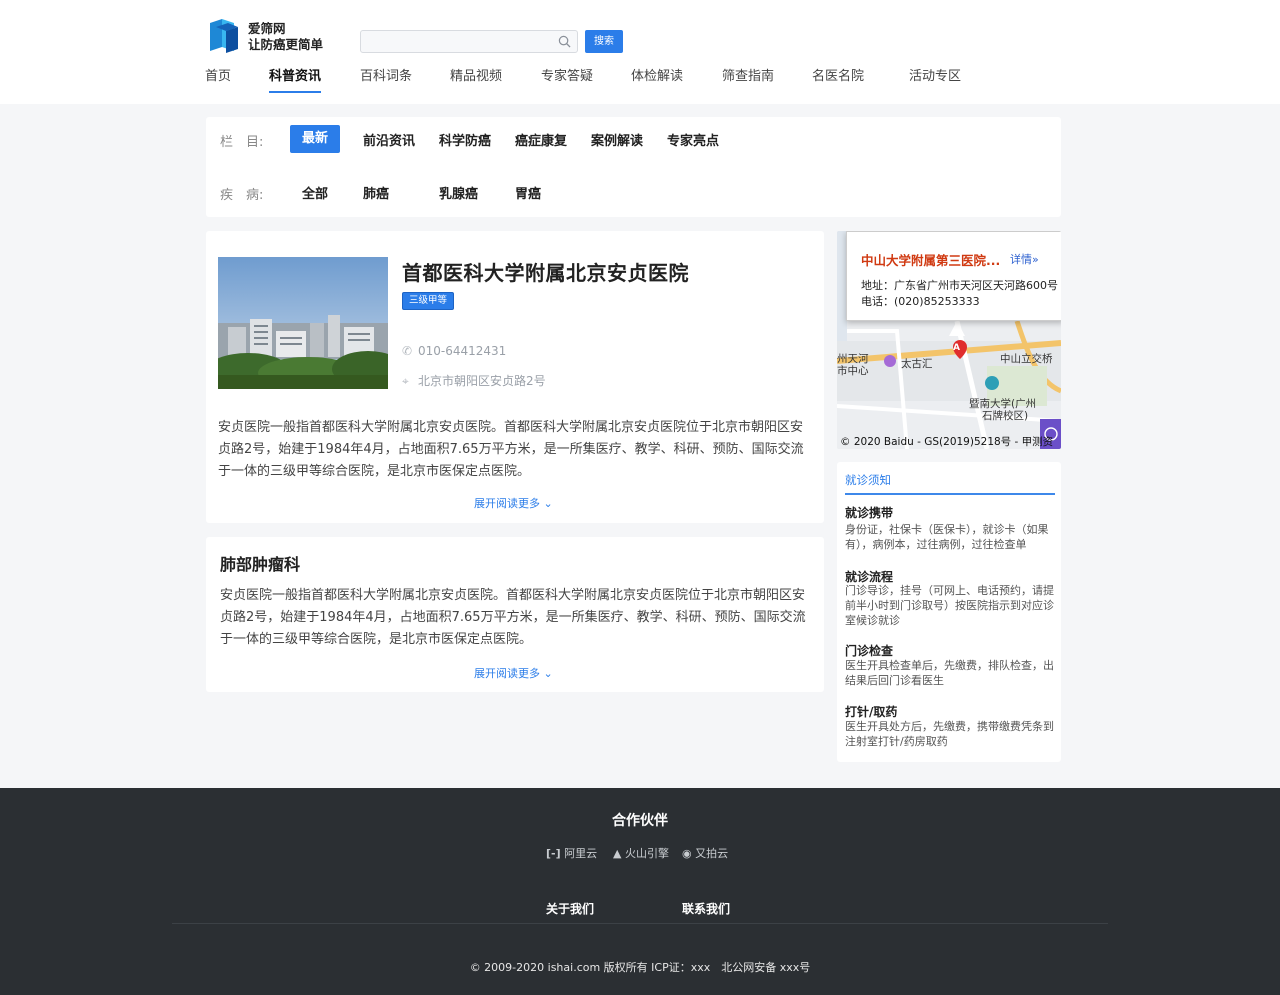 The width and height of the screenshot is (1280, 995). What do you see at coordinates (920, 301) in the screenshot?
I see `popup-phone: 电话：(020)85253333` at bounding box center [920, 301].